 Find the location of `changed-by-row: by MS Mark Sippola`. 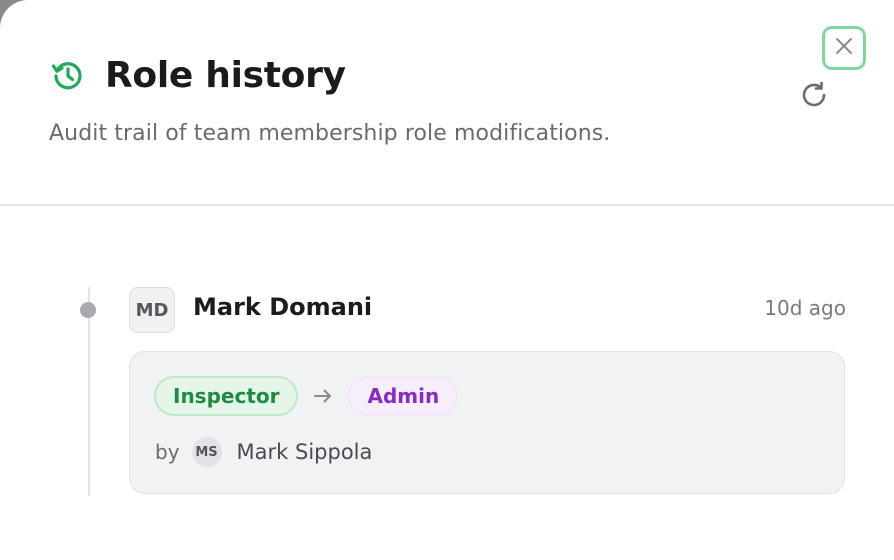

changed-by-row: by MS Mark Sippola is located at coordinates (263, 452).